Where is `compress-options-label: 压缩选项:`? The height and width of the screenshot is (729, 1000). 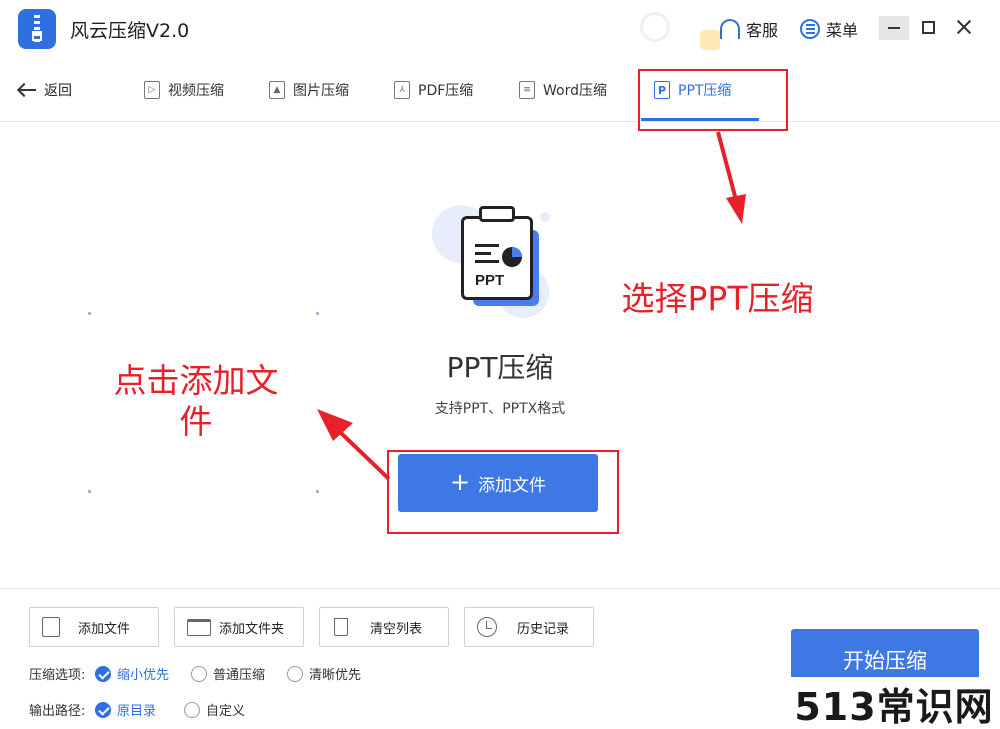 compress-options-label: 压缩选项: is located at coordinates (57, 675).